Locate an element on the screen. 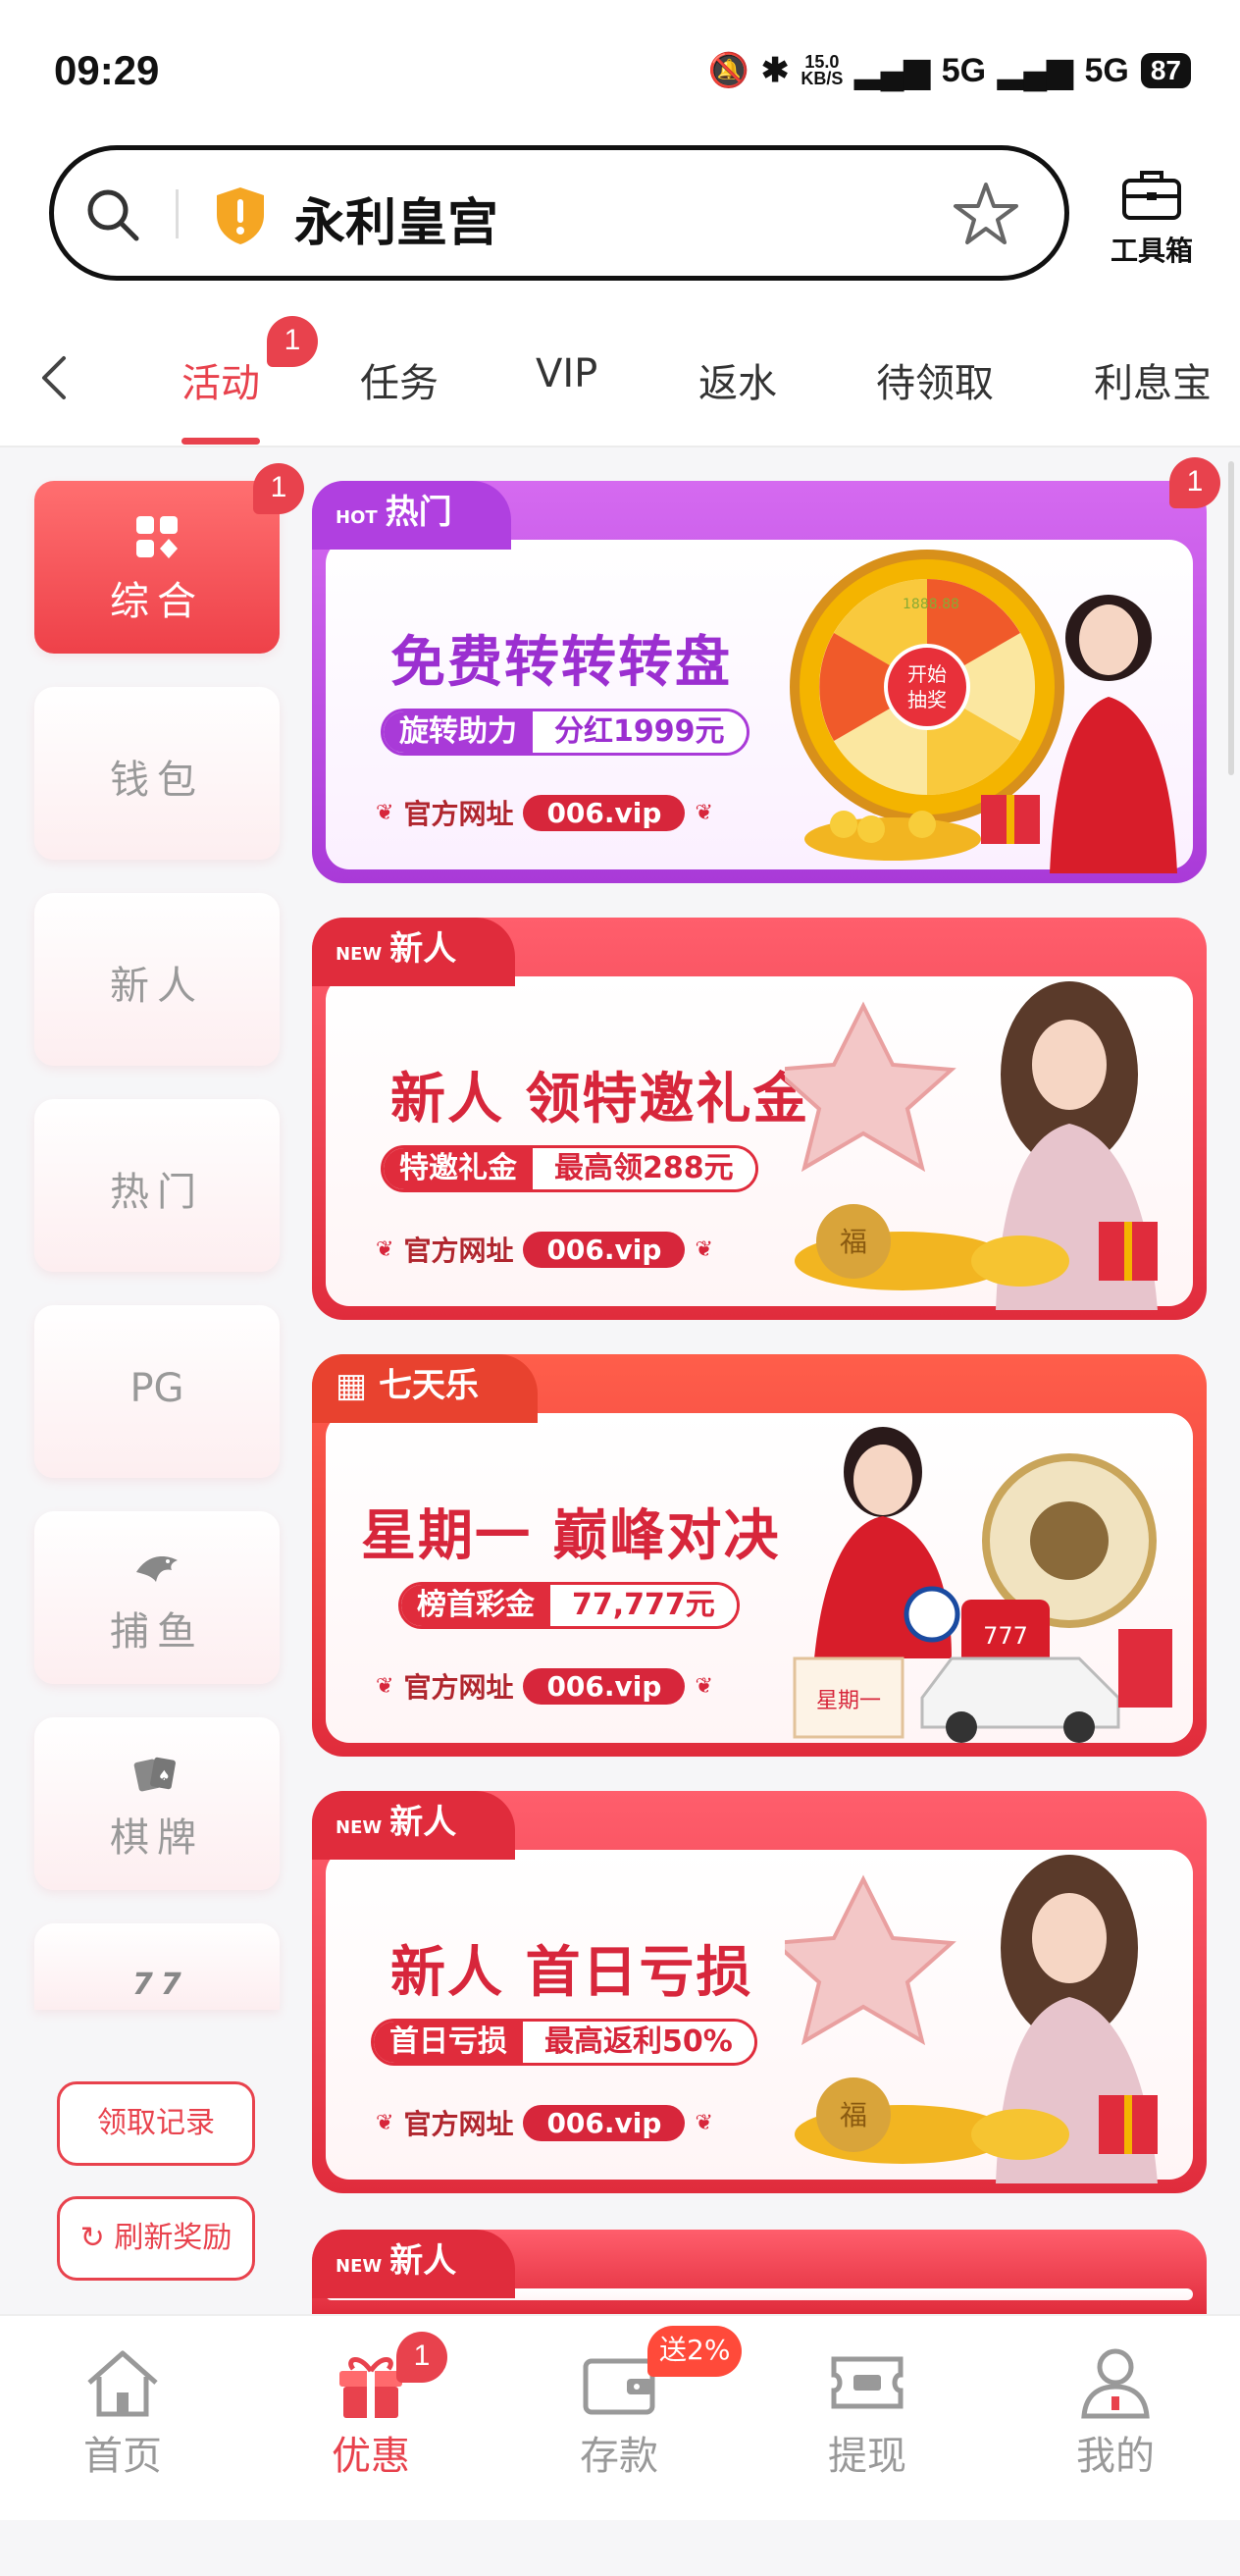  slot-777-icon: 777 is located at coordinates (156, 1985).